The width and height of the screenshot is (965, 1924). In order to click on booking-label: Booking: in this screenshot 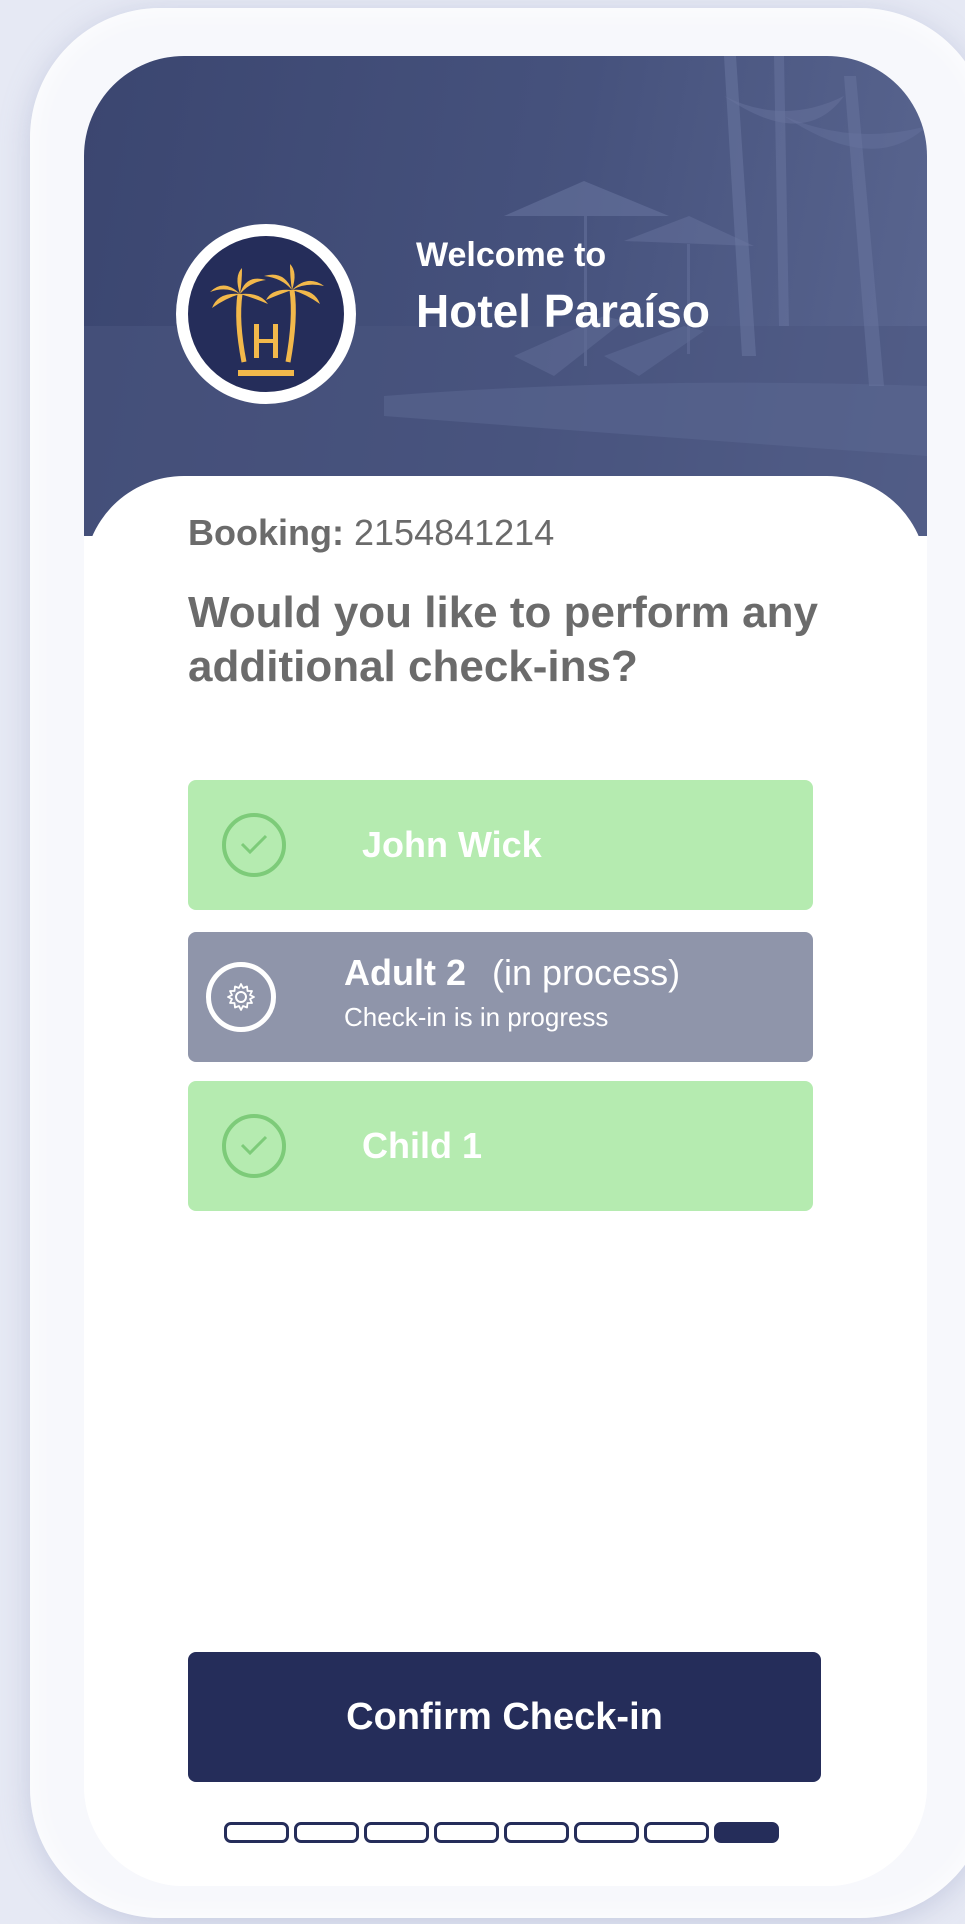, I will do `click(266, 532)`.